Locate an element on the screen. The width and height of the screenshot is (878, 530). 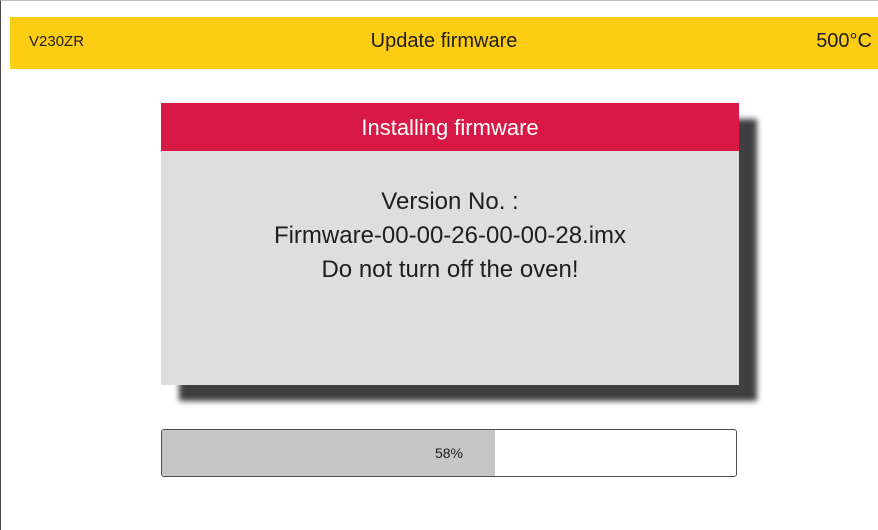
header-bar: V230ZR Update firmware 500°C is located at coordinates (444, 43).